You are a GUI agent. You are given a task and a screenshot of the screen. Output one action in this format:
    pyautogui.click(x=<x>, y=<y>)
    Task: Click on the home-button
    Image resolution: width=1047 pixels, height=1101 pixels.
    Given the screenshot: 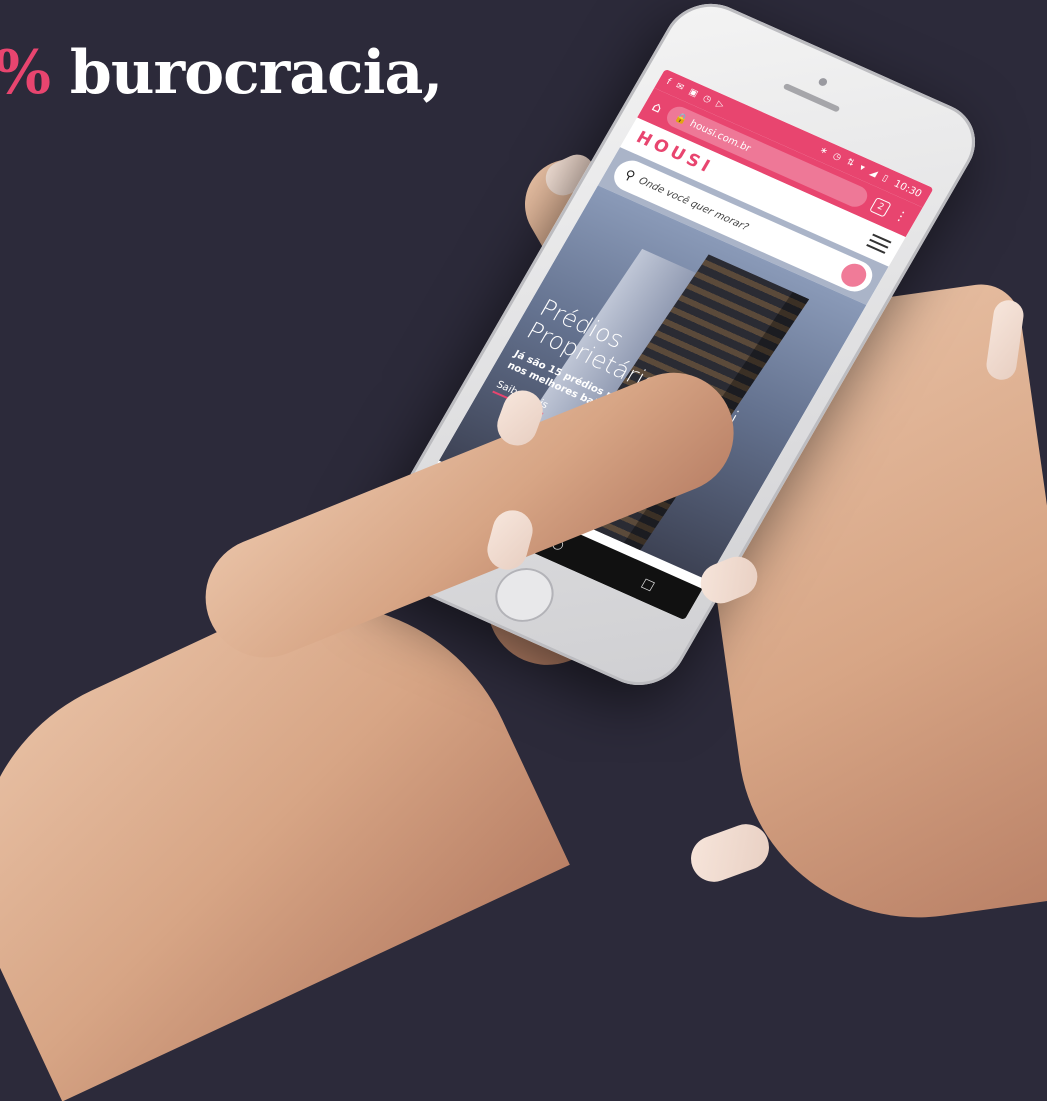 What is the action you would take?
    pyautogui.click(x=524, y=595)
    